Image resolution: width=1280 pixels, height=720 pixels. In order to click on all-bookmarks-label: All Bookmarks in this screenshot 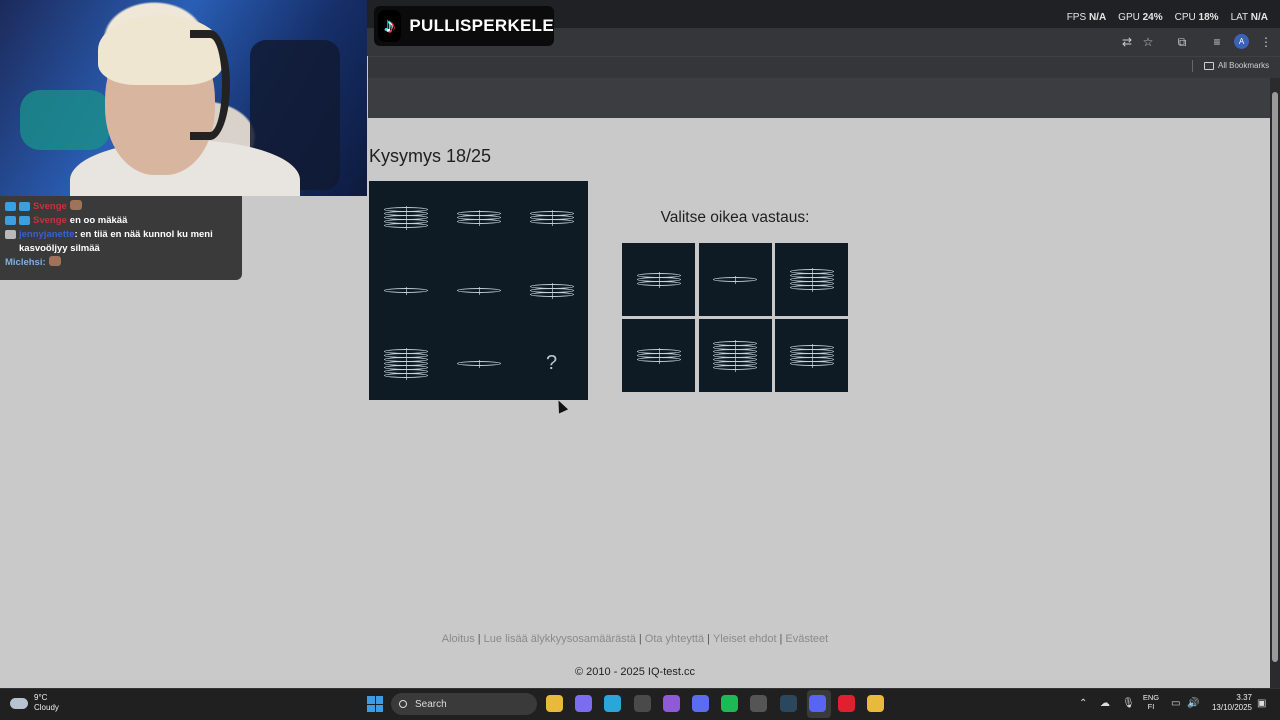, I will do `click(1244, 65)`.